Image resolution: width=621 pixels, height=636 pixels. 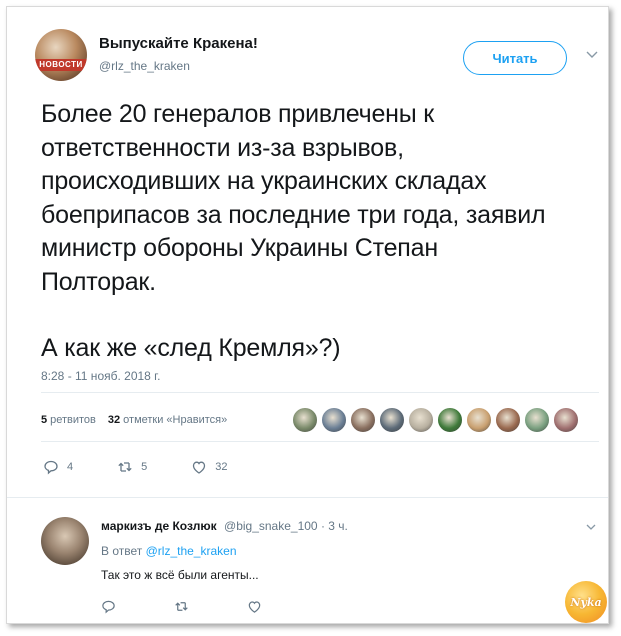 I want to click on reply-author-avatar, so click(x=65, y=541).